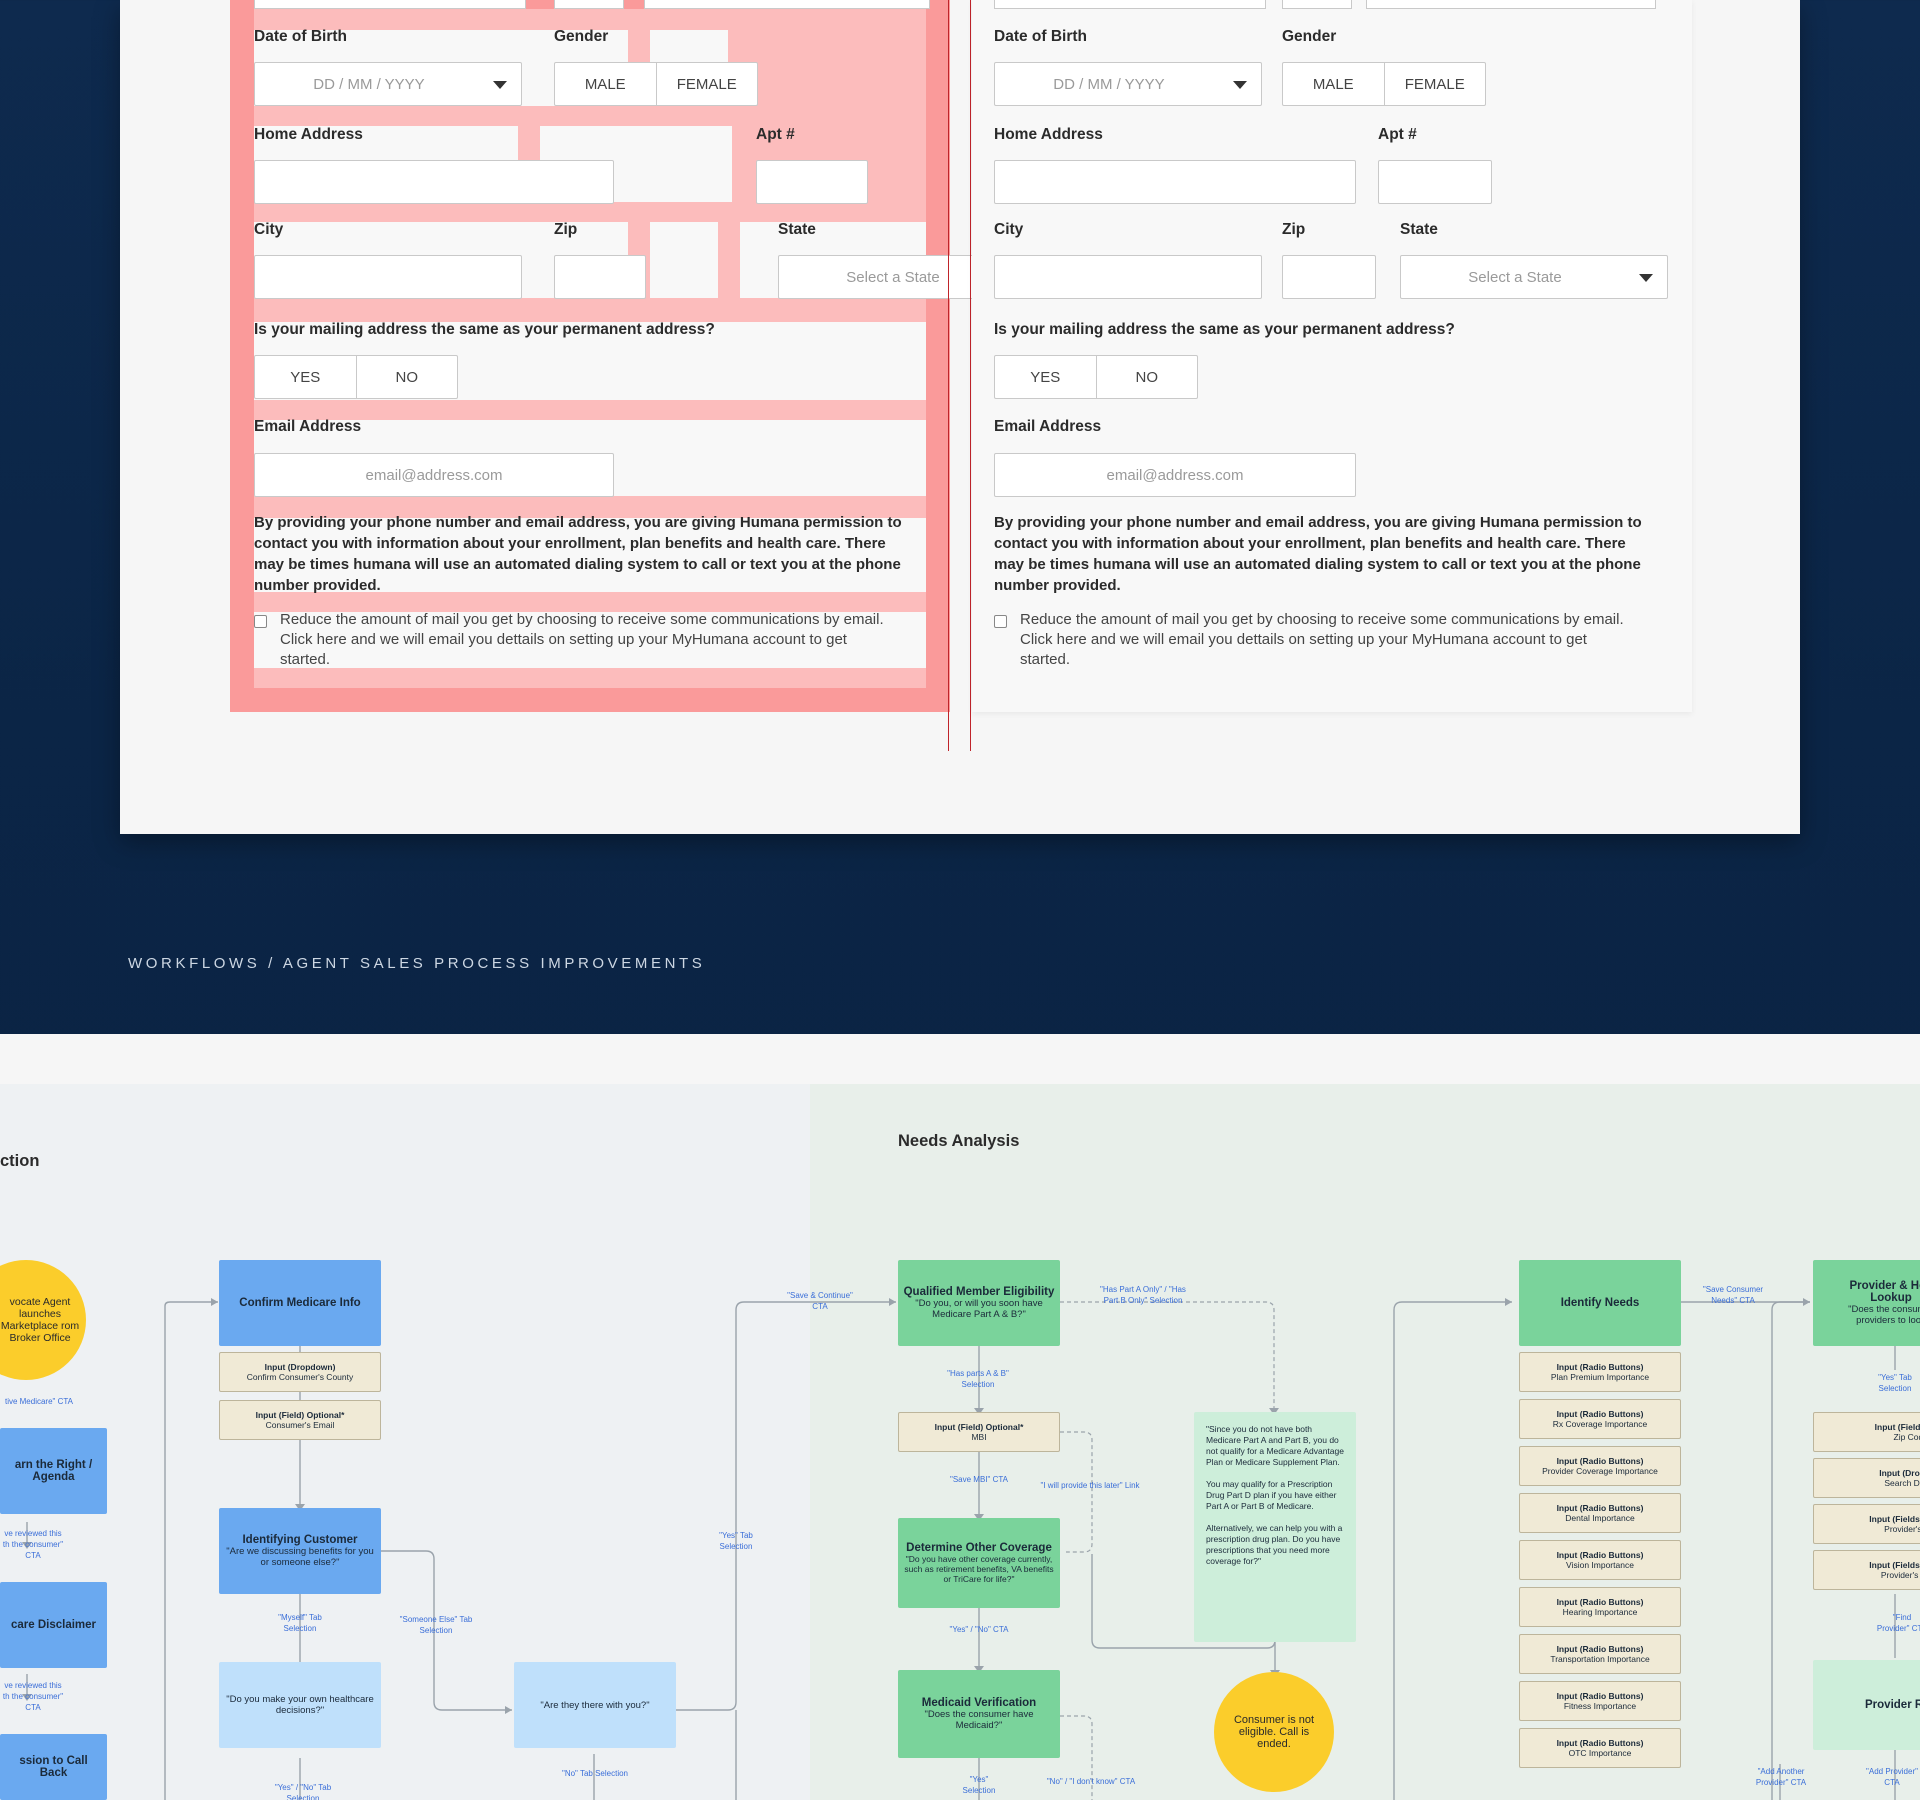 Image resolution: width=1920 pixels, height=1800 pixels. What do you see at coordinates (820, 1301) in the screenshot?
I see `note-save-continue: "Save & Continue" CTA` at bounding box center [820, 1301].